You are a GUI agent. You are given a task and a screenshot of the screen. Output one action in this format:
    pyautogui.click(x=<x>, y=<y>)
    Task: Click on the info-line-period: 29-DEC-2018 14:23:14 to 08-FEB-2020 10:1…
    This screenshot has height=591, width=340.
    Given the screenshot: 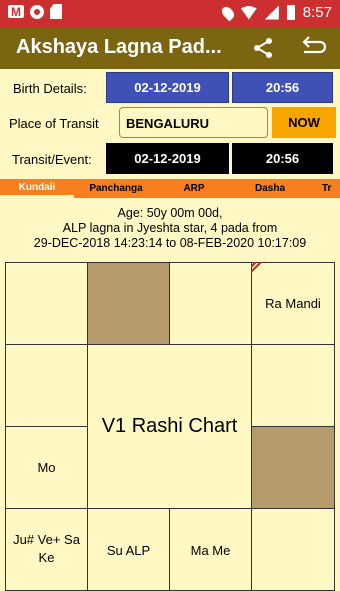 What is the action you would take?
    pyautogui.click(x=170, y=243)
    